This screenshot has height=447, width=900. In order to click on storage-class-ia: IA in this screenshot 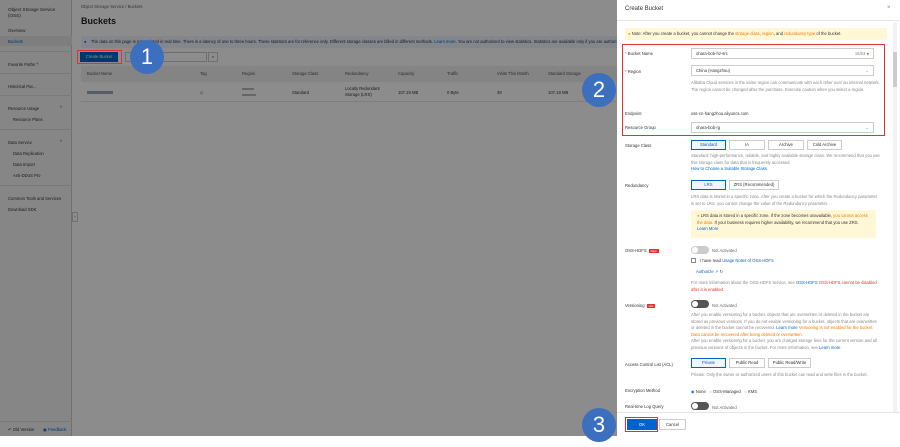, I will do `click(747, 145)`.